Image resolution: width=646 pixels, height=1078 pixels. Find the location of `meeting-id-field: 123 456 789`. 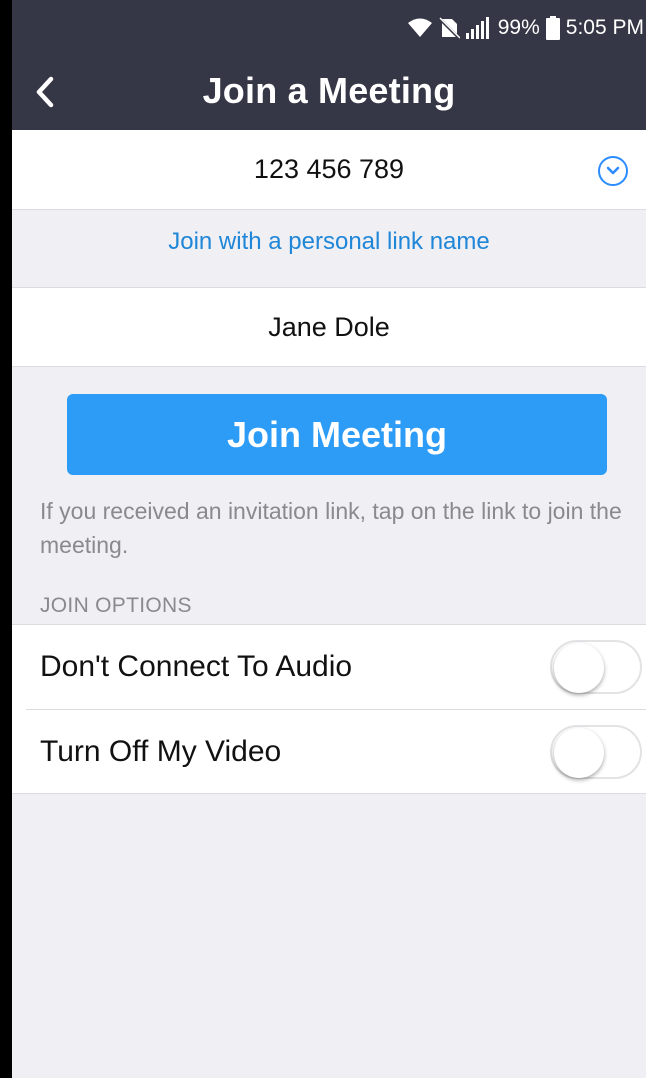

meeting-id-field: 123 456 789 is located at coordinates (329, 170).